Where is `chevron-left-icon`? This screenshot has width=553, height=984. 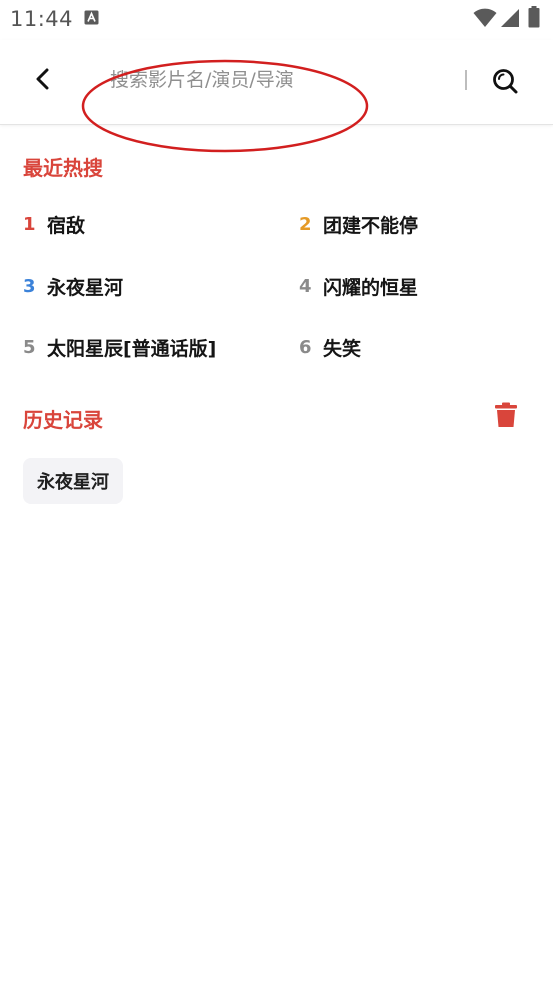
chevron-left-icon is located at coordinates (42, 79).